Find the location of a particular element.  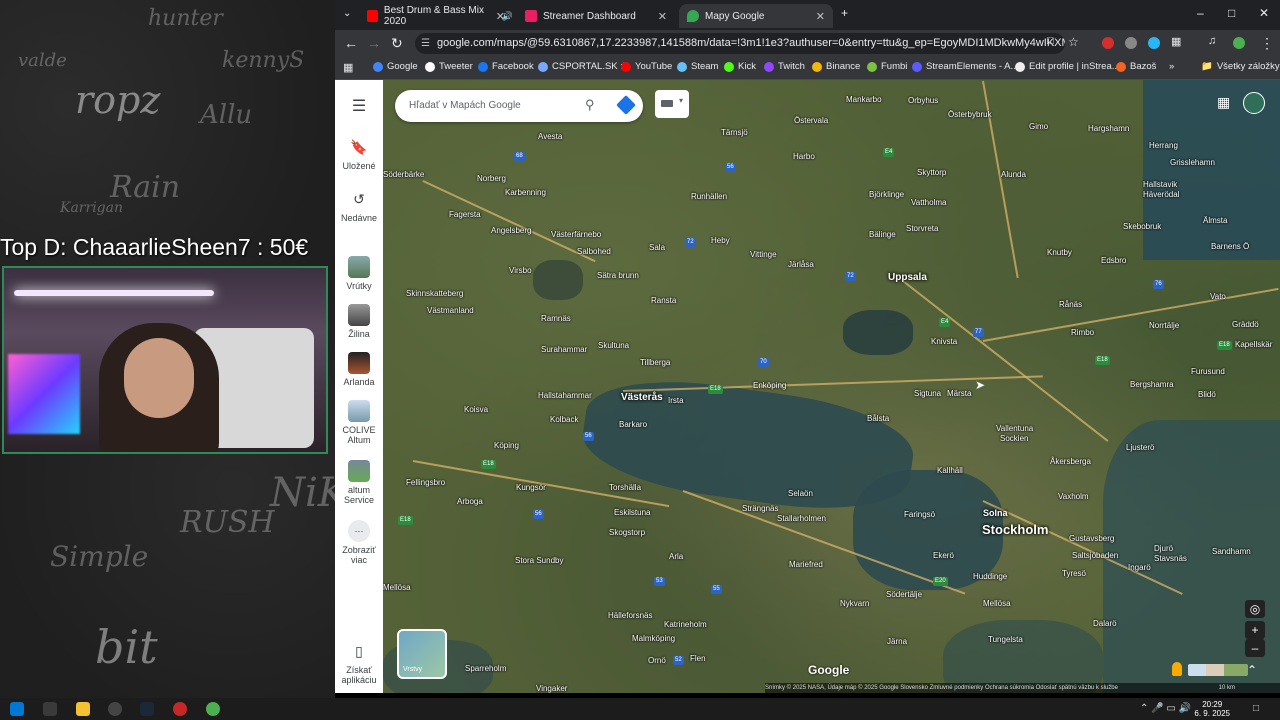

place-label: Skultuna is located at coordinates (613, 345).